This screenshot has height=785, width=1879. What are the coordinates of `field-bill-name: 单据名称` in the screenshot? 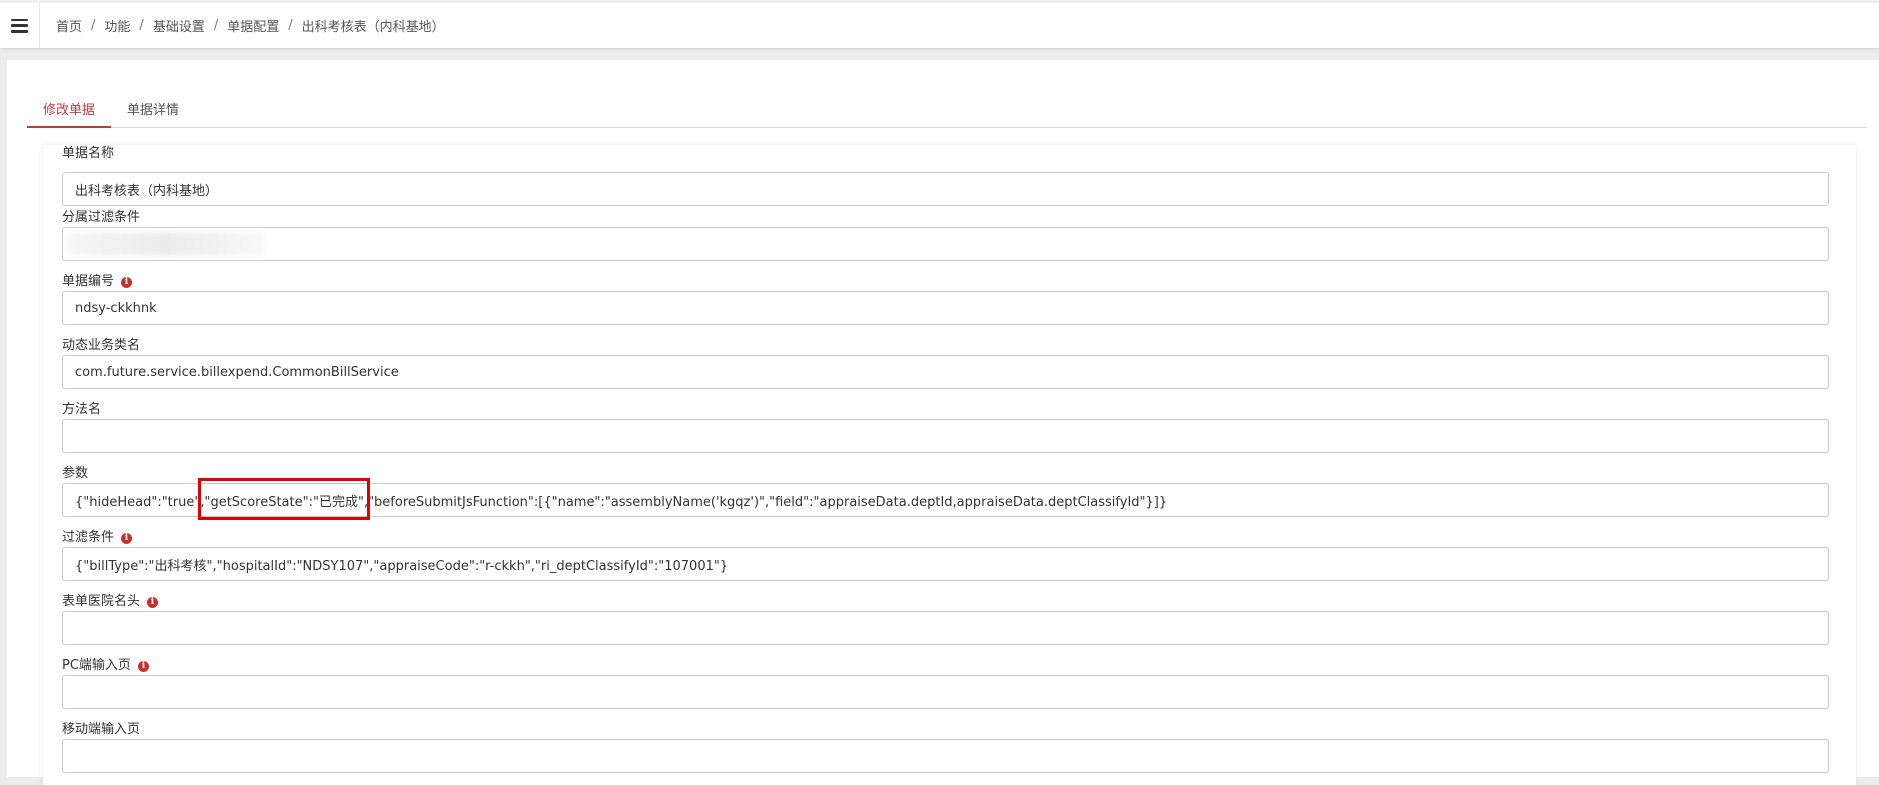 It's located at (945, 175).